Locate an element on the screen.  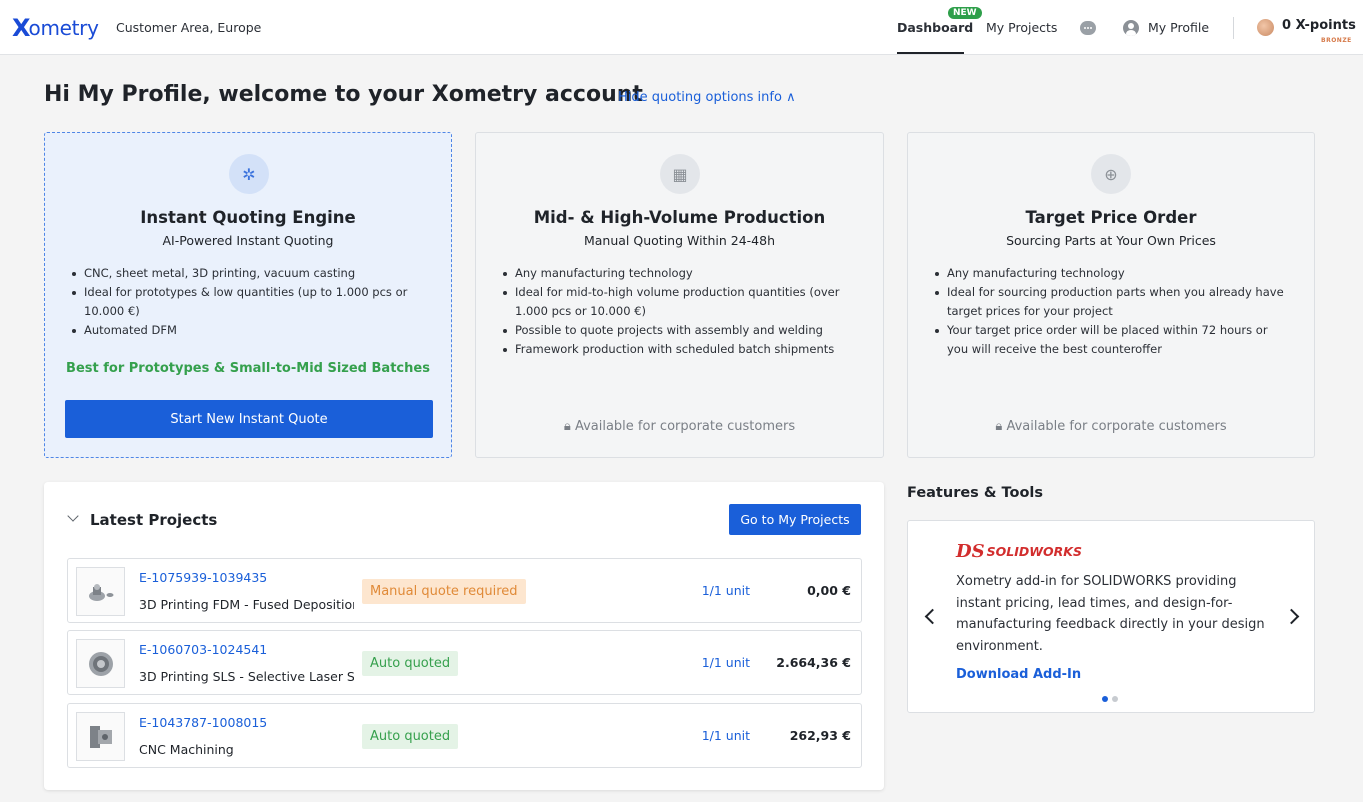
latest-projects-title: Latest Projects is located at coordinates (154, 520).